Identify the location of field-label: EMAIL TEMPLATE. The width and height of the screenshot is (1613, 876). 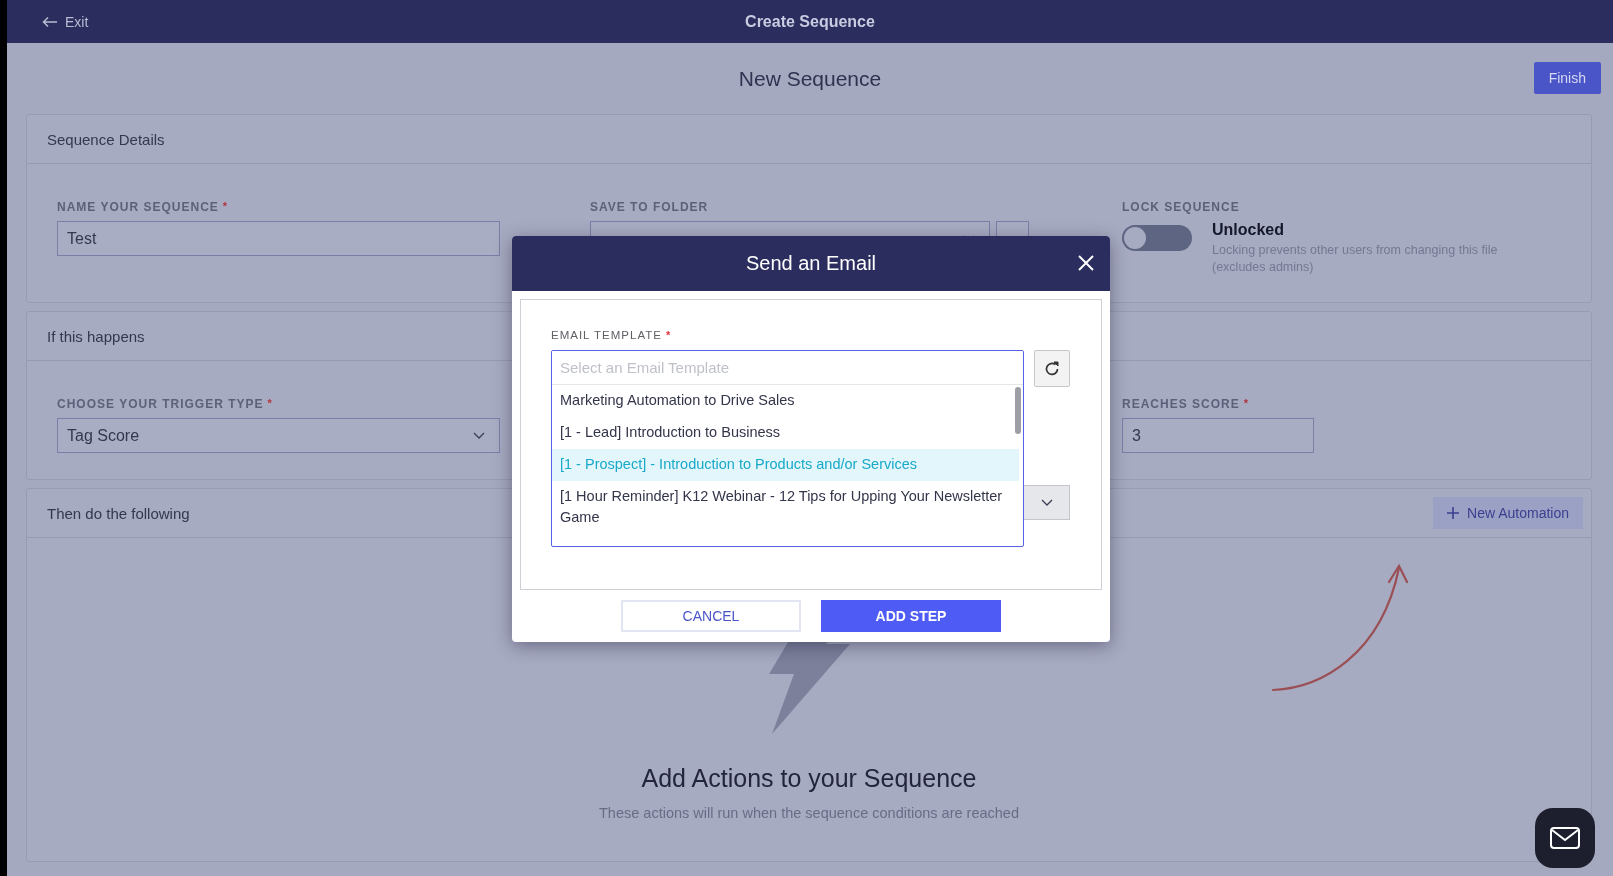
(606, 335).